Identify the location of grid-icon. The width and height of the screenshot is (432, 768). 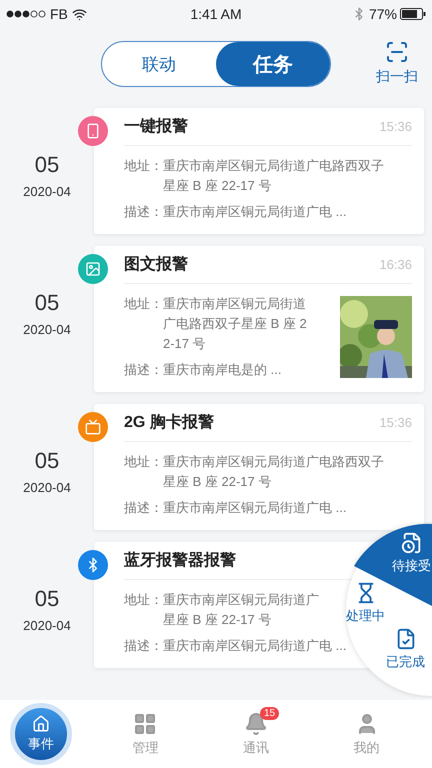
(145, 724).